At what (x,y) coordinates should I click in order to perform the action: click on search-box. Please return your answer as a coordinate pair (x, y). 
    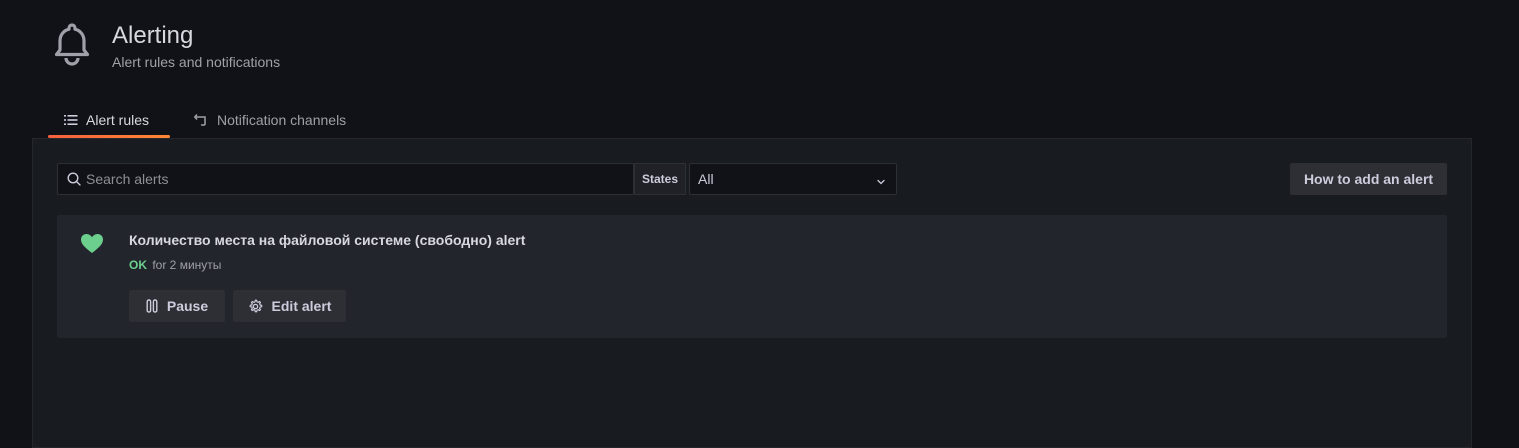
    Looking at the image, I should click on (345, 179).